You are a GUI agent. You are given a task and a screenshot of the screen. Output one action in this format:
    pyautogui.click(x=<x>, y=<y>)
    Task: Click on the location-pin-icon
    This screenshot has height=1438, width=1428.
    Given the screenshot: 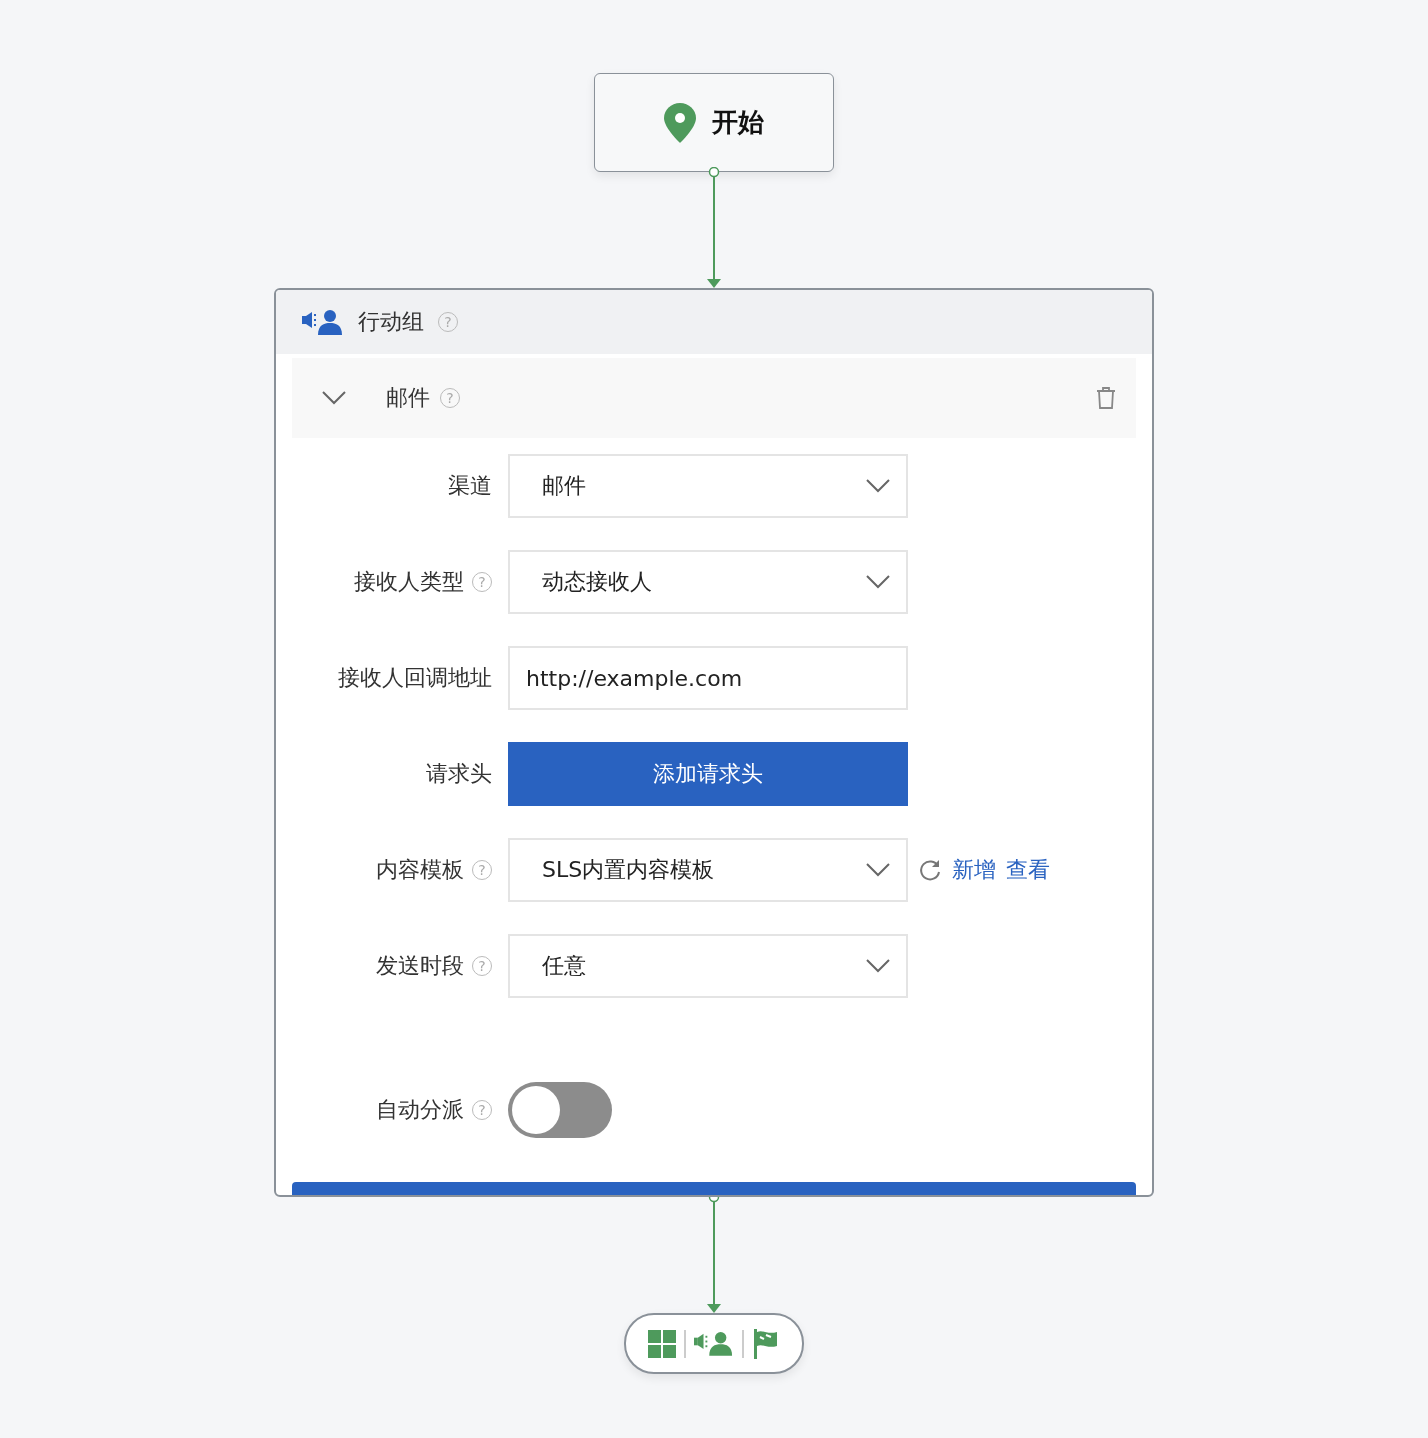 What is the action you would take?
    pyautogui.click(x=680, y=122)
    